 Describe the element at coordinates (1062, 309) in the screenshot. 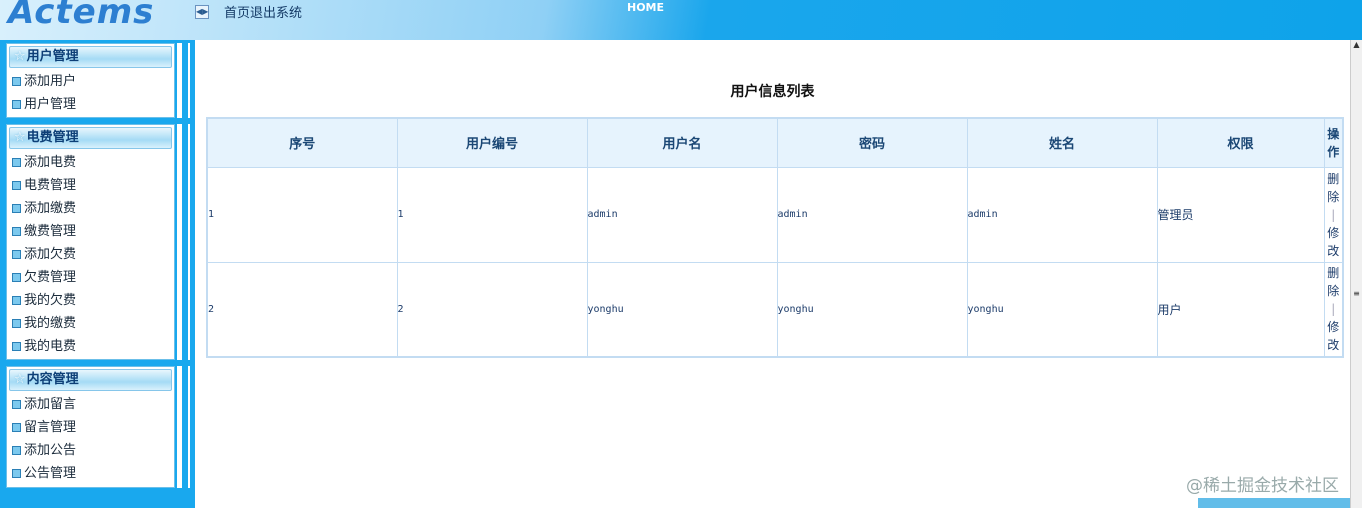

I see `cell-name: yonghu` at that location.